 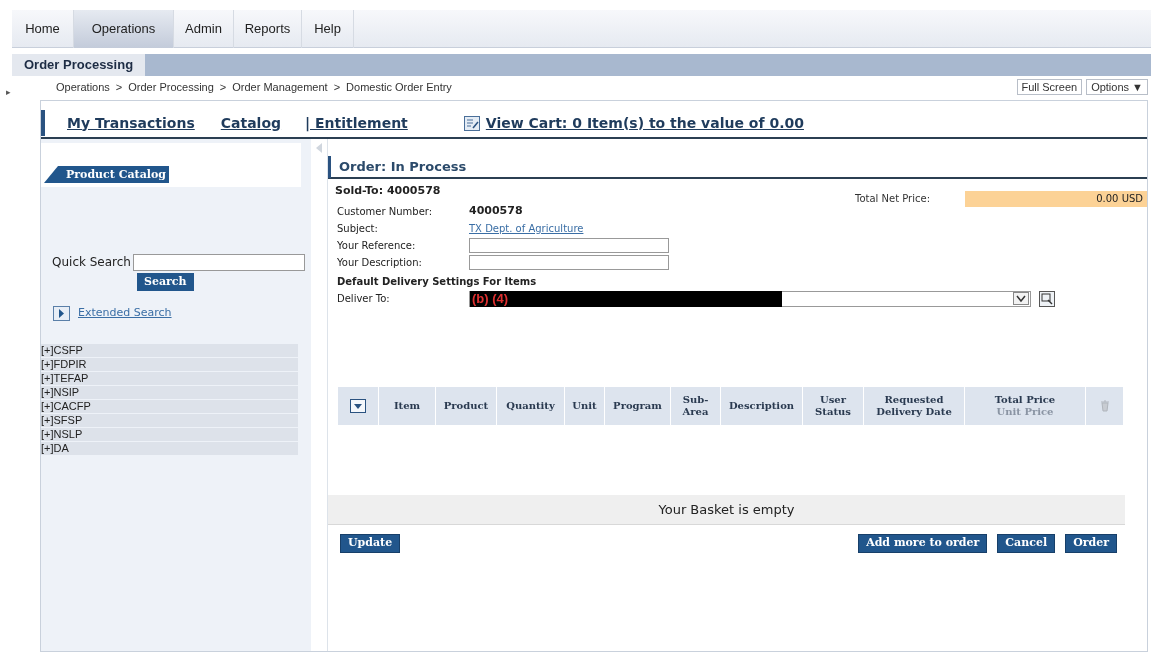 What do you see at coordinates (370, 543) in the screenshot?
I see `update-button: Update` at bounding box center [370, 543].